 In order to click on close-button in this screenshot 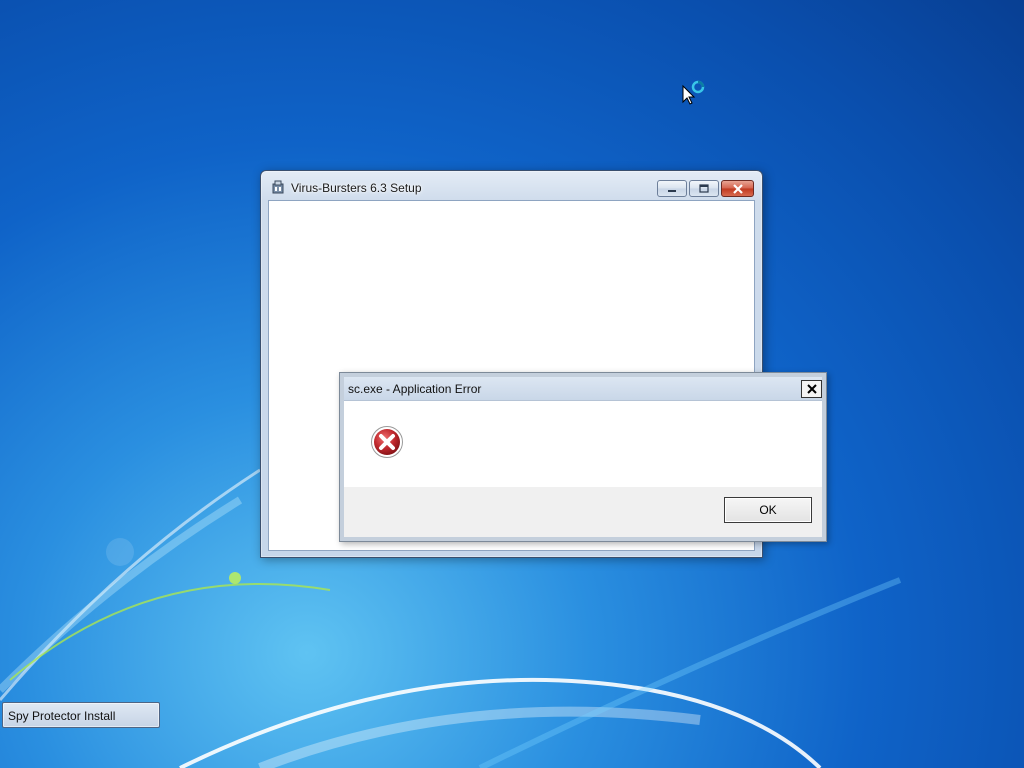, I will do `click(737, 188)`.